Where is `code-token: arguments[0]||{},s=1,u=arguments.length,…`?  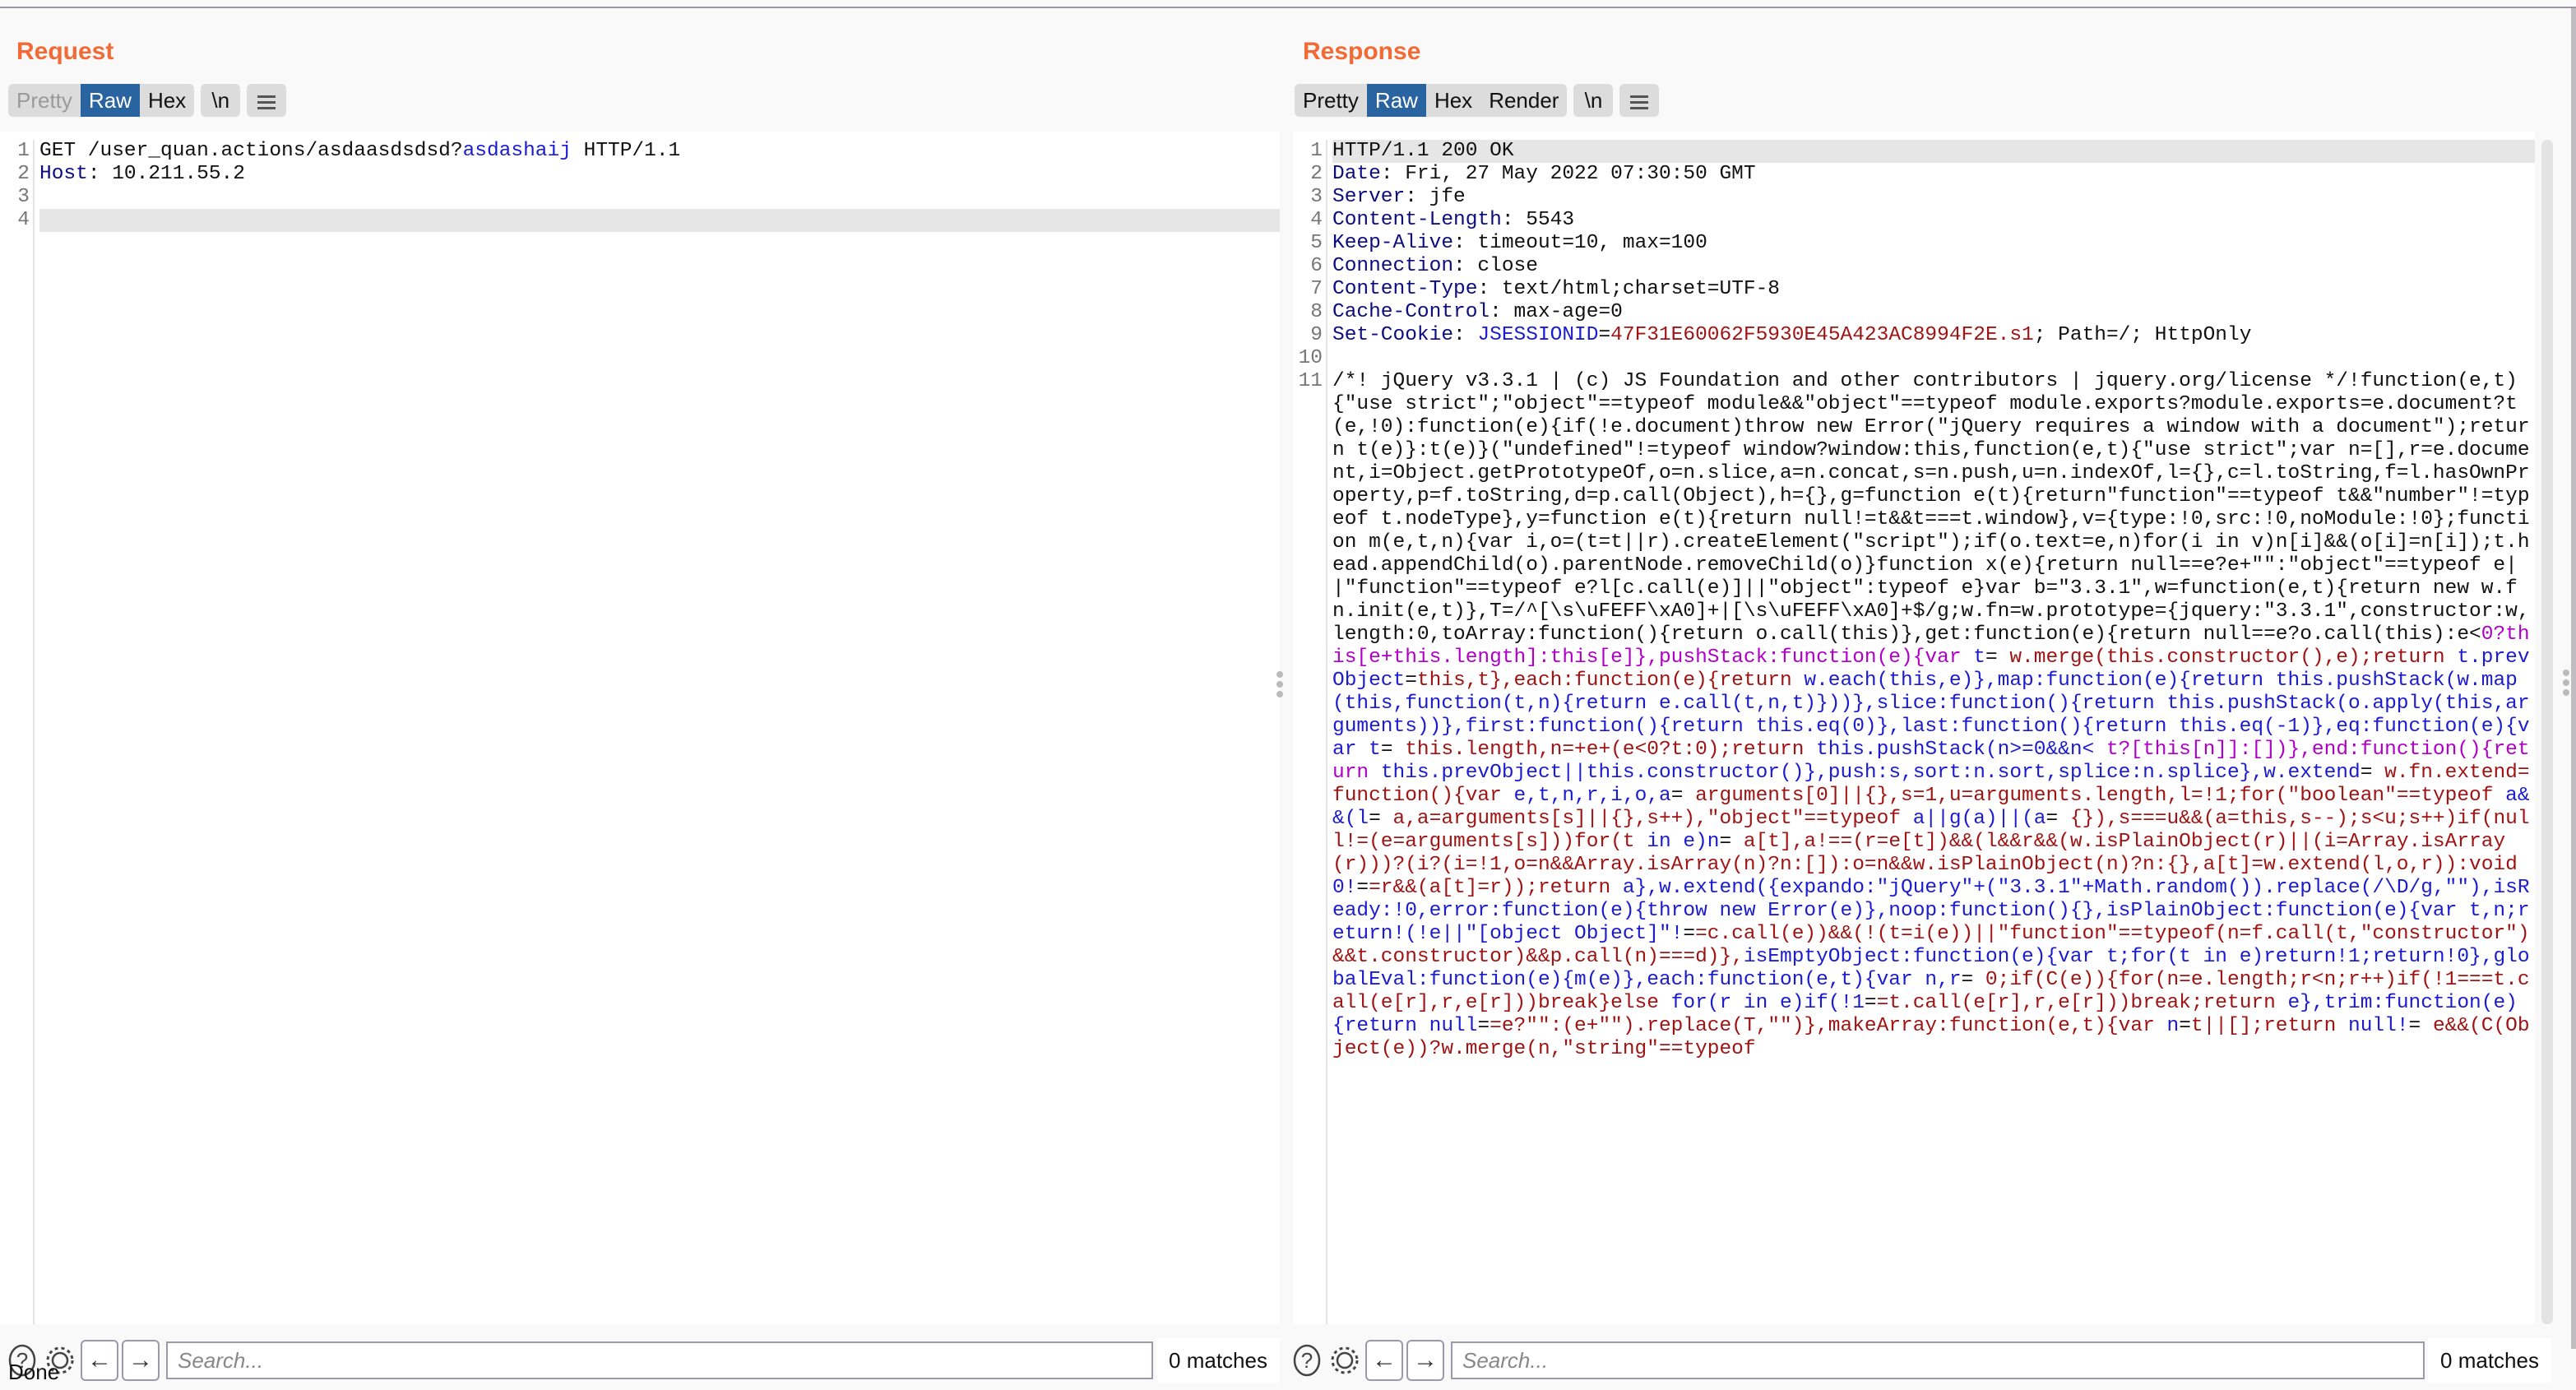
code-token: arguments[0]||{},s=1,u=arguments.length,… is located at coordinates (2094, 796).